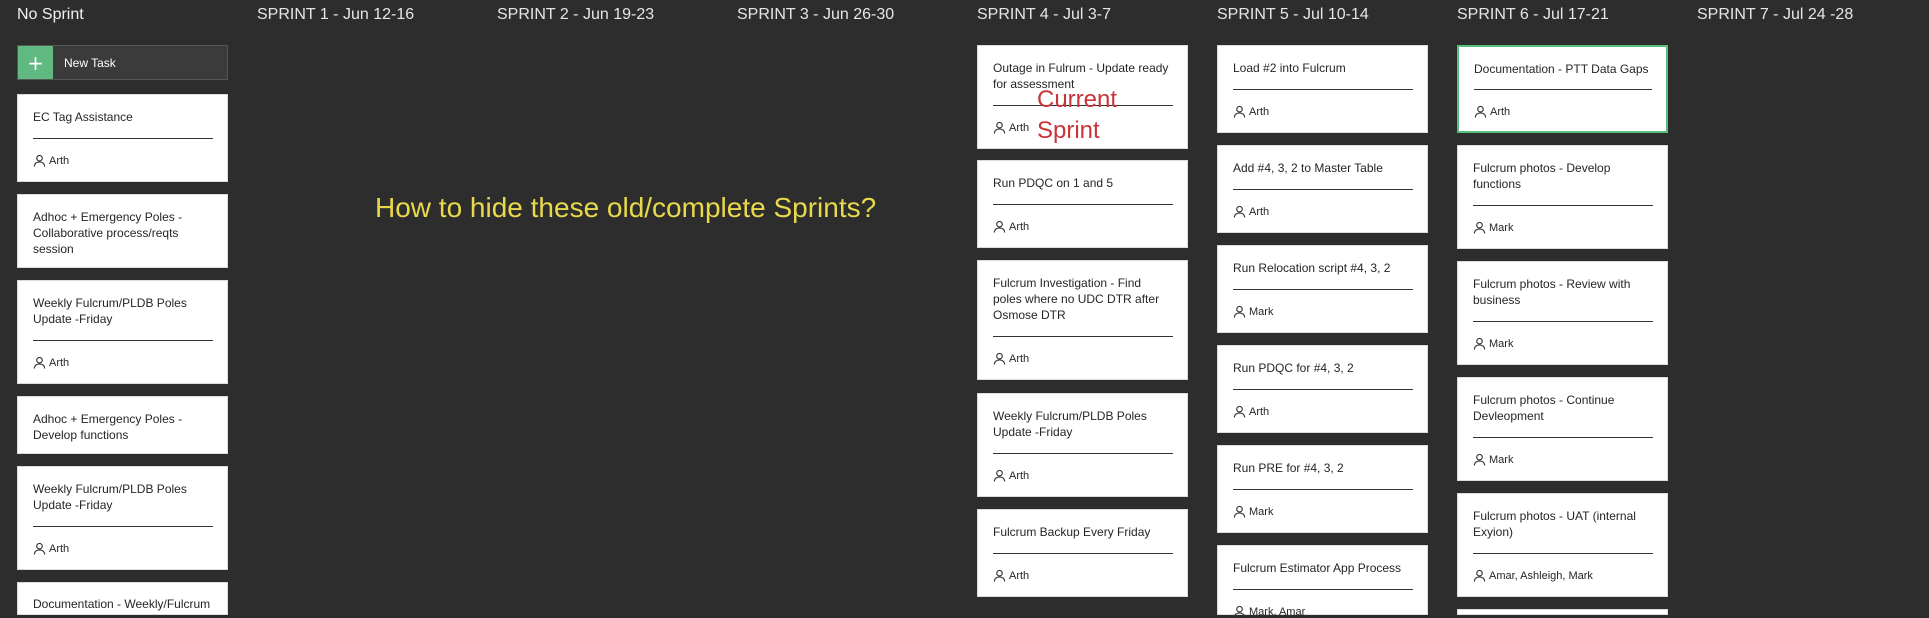 The image size is (1929, 618). Describe the element at coordinates (1077, 115) in the screenshot. I see `annotation-current-sprint: Current Sprint` at that location.